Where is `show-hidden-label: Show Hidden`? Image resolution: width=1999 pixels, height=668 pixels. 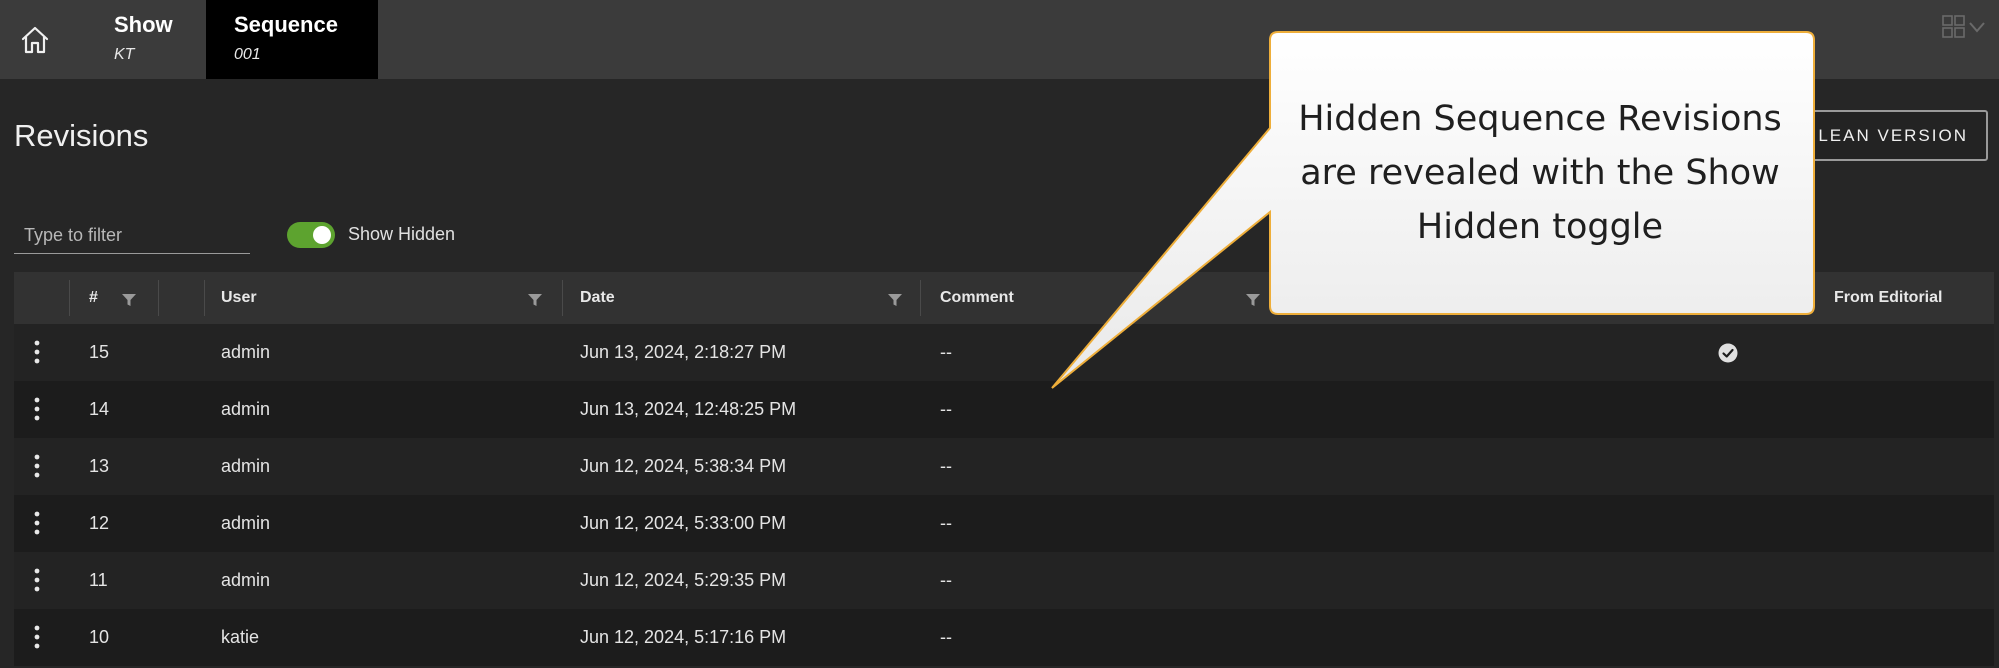
show-hidden-label: Show Hidden is located at coordinates (402, 234).